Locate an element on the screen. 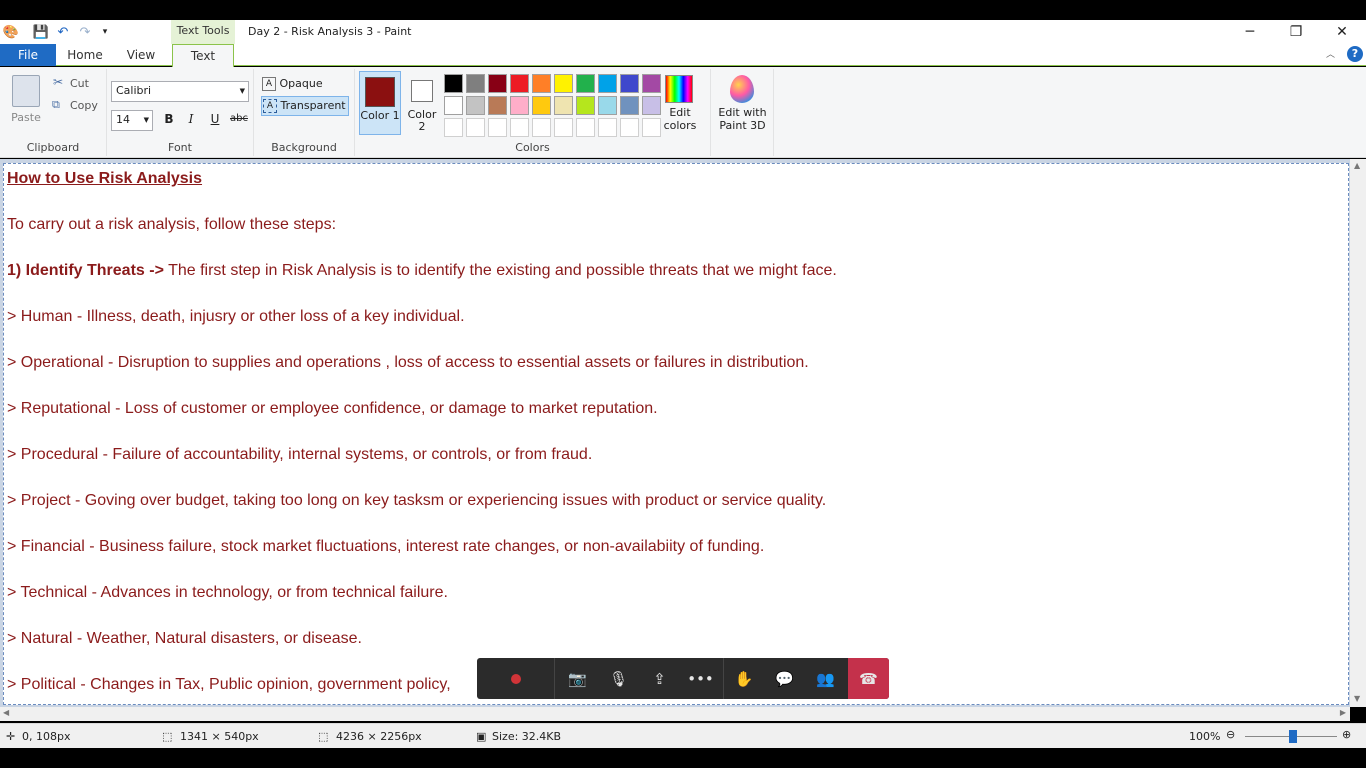 The image size is (1366, 768). paint3d-group: Edit with Paint 3D is located at coordinates (742, 112).